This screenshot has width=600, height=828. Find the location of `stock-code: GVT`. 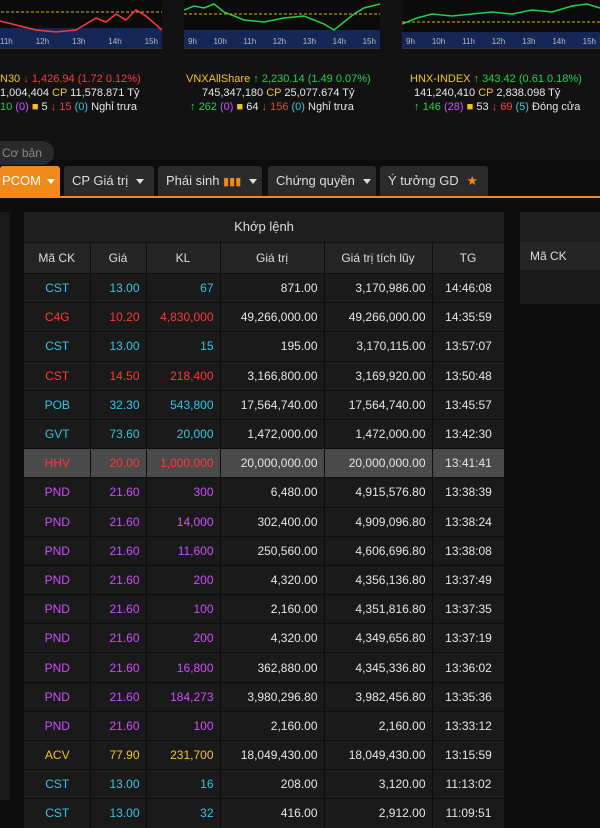

stock-code: GVT is located at coordinates (57, 433).